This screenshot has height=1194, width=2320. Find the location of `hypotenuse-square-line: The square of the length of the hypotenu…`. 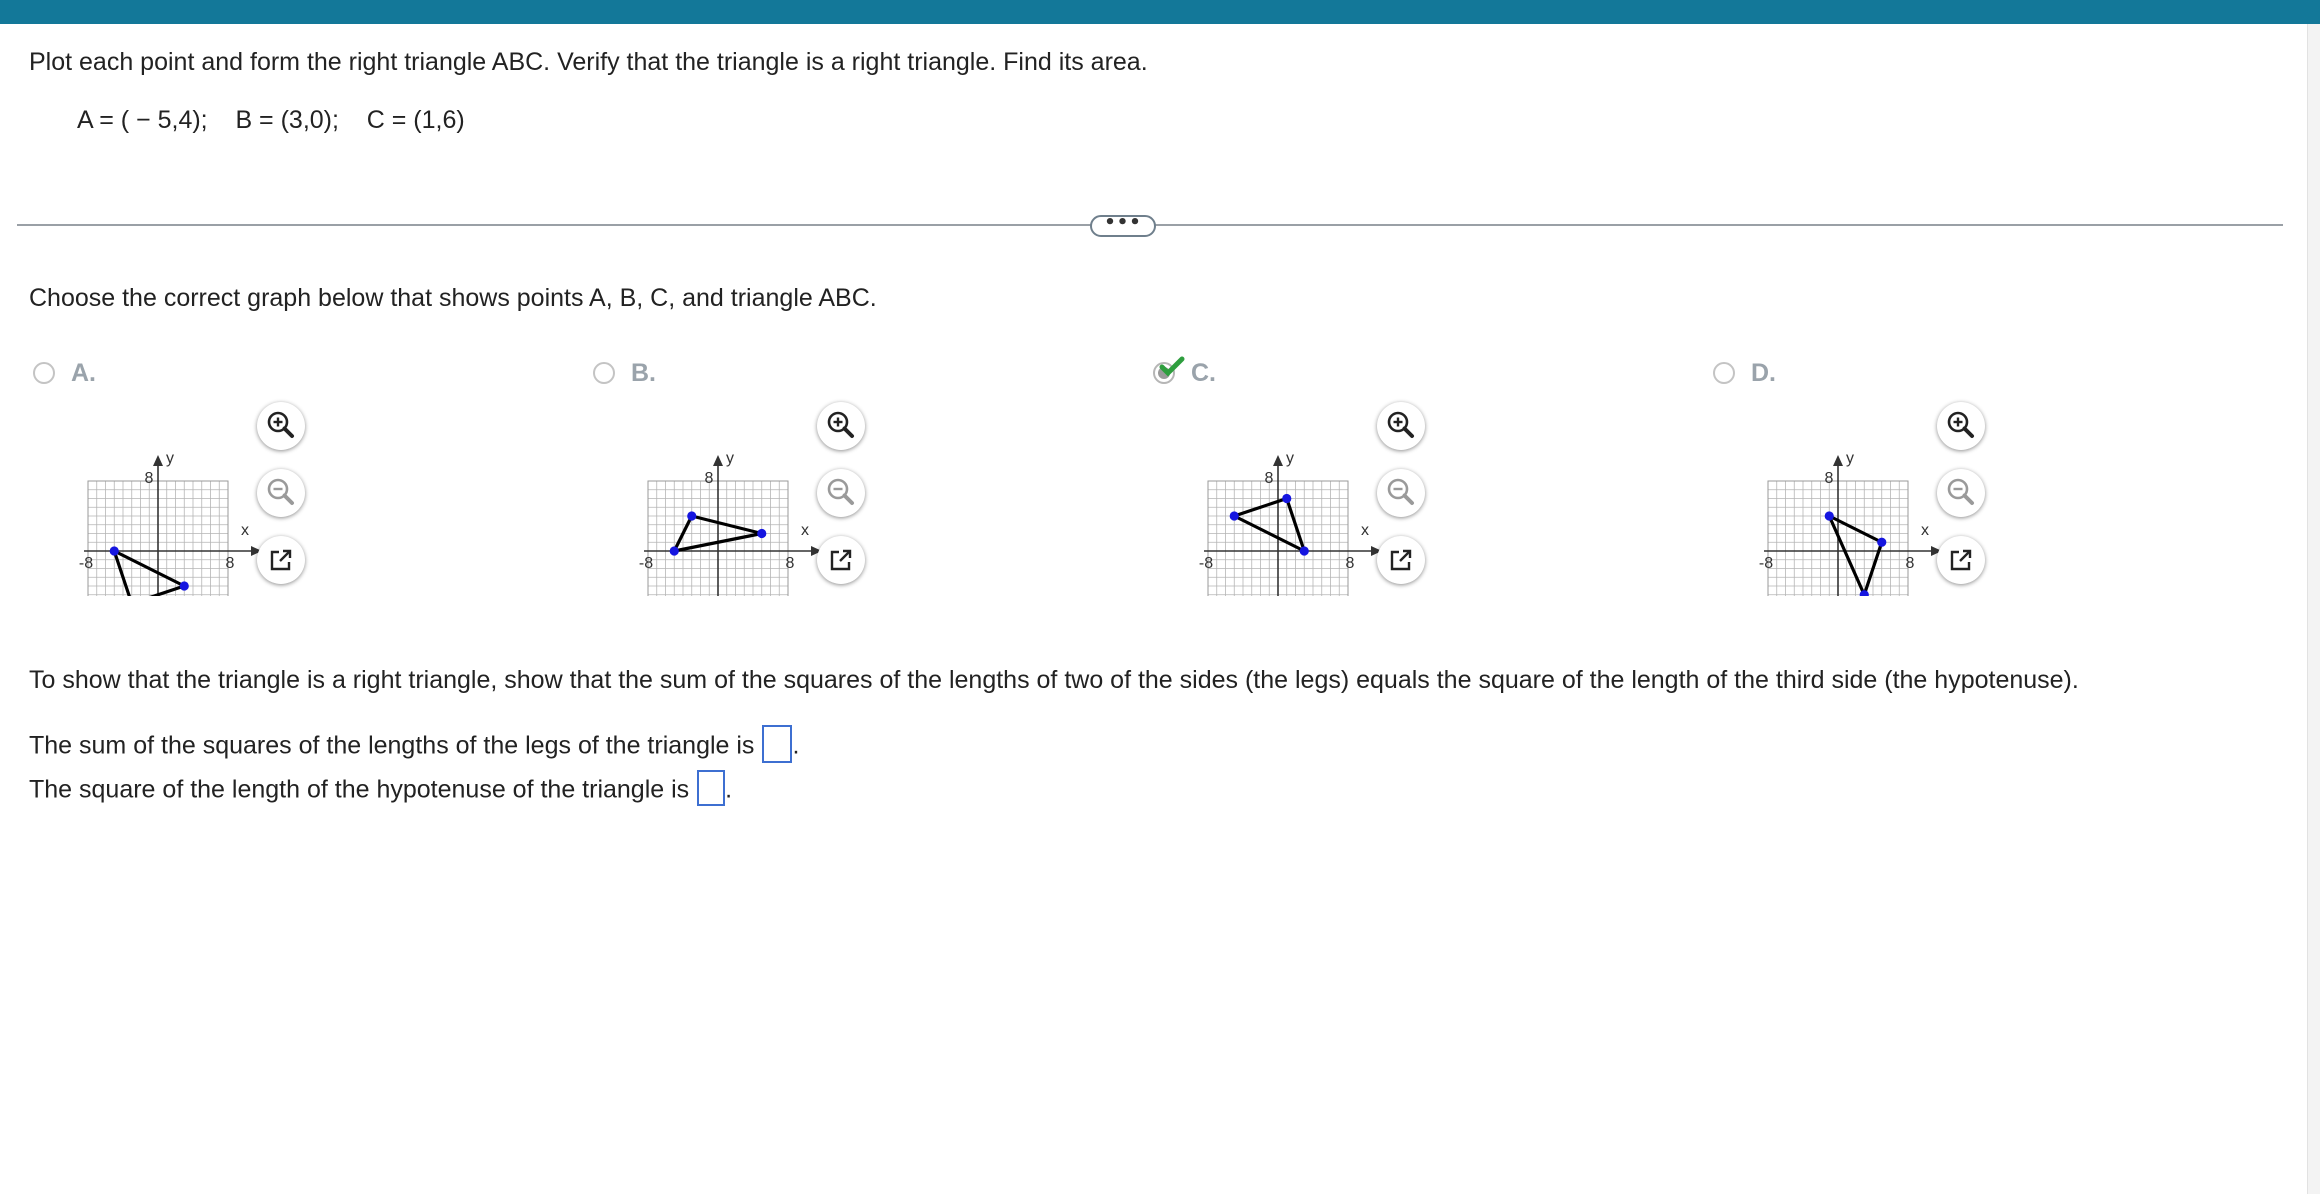

hypotenuse-square-line: The square of the length of the hypotenu… is located at coordinates (381, 789).